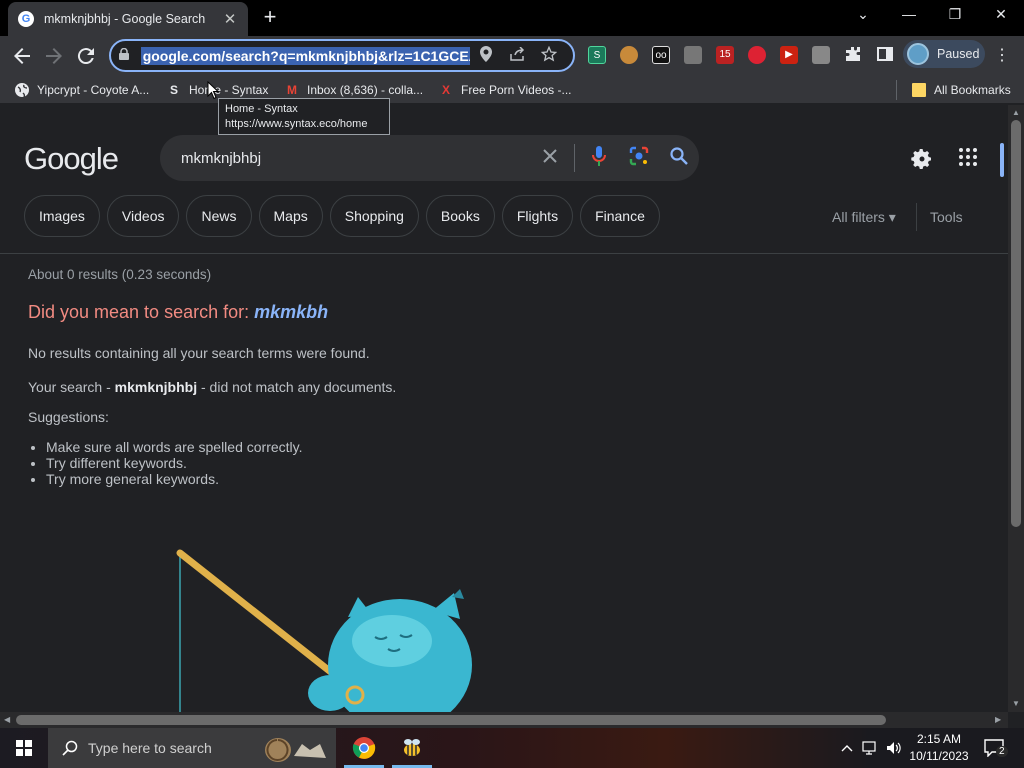 The height and width of the screenshot is (768, 1024). Describe the element at coordinates (7, 719) in the screenshot. I see `scroll-left-arrow-icon: ◀` at that location.